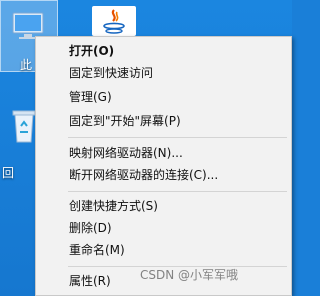 This screenshot has width=320, height=296. What do you see at coordinates (90, 228) in the screenshot?
I see `menu-item-delete-label: 删除(D)` at bounding box center [90, 228].